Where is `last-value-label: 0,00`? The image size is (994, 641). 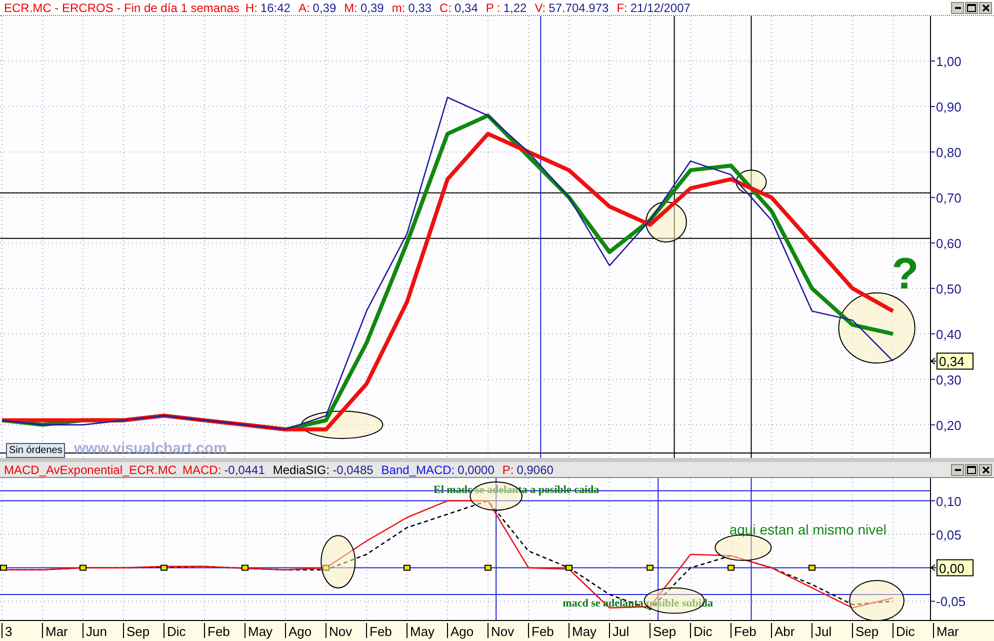
last-value-label: 0,00 is located at coordinates (952, 567).